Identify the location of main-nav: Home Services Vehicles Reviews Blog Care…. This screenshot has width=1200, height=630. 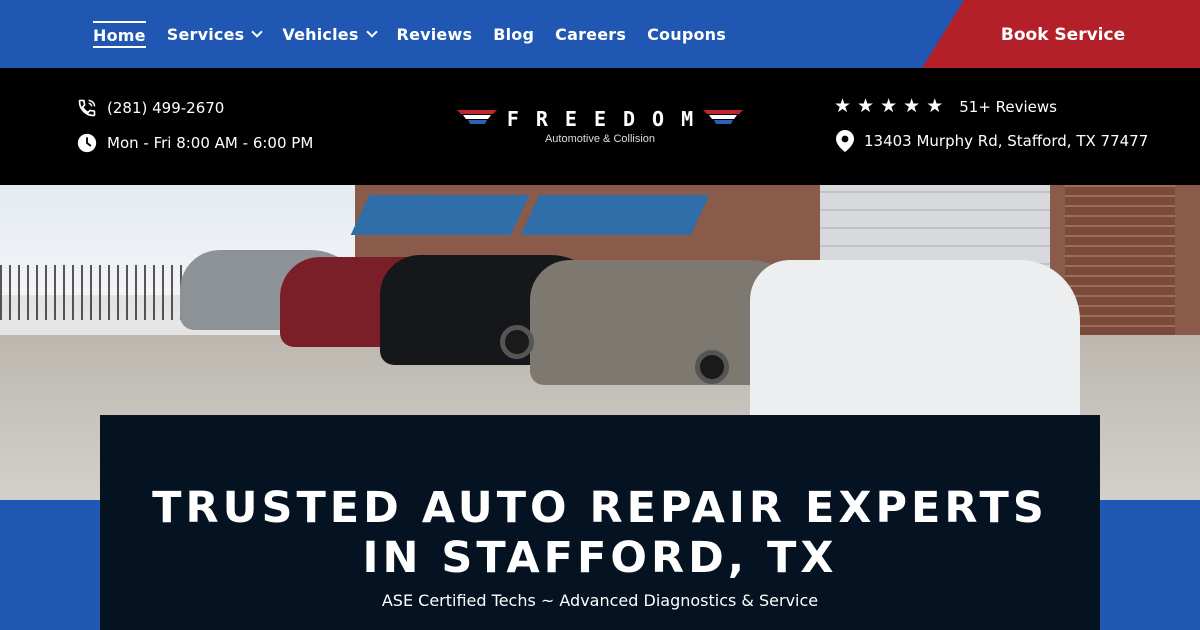
(600, 34).